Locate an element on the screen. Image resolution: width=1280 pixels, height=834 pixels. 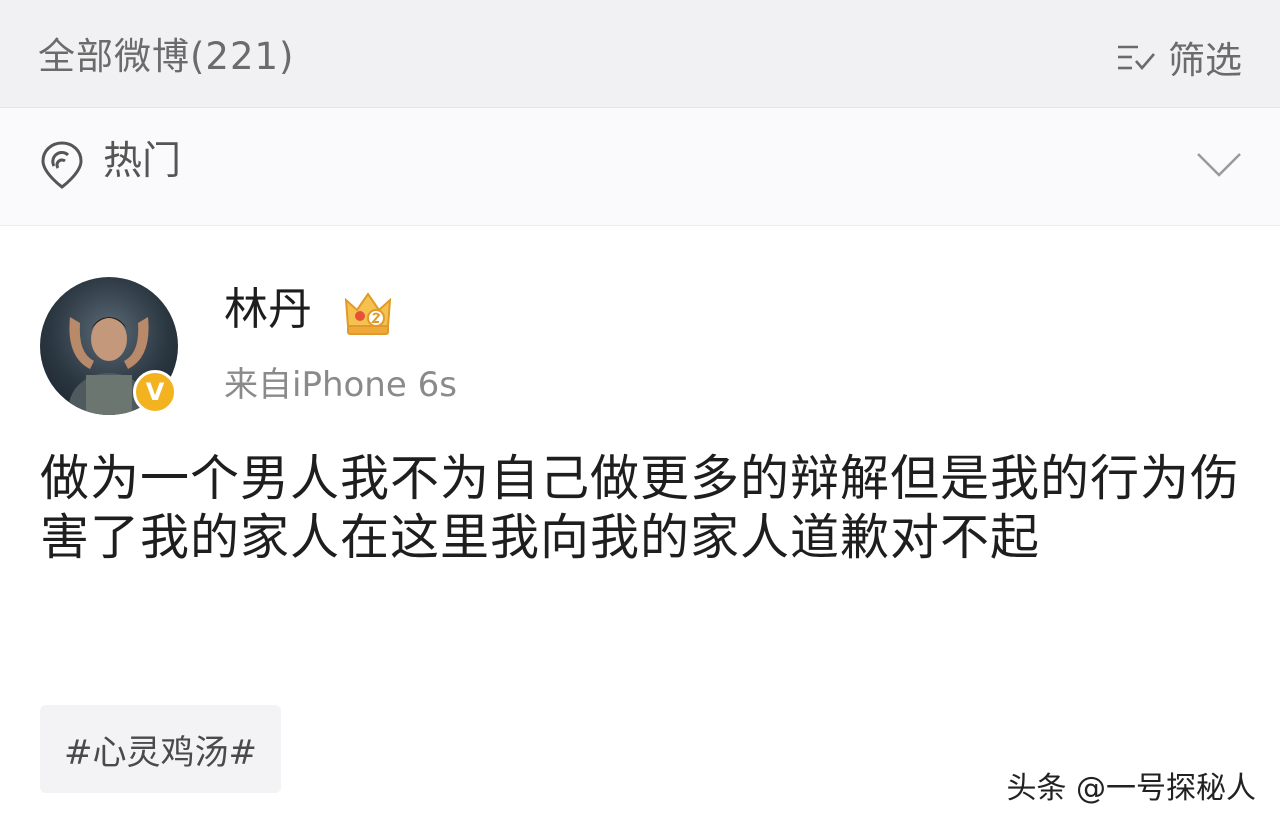
post-source: 来自iPhone 6s is located at coordinates (340, 385).